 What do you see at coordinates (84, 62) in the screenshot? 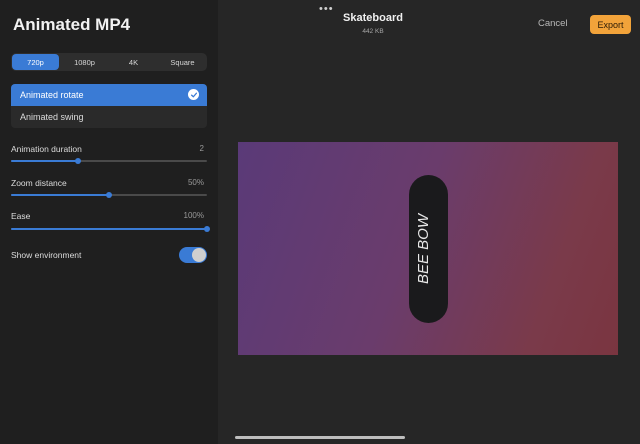
I see `tab-1080p: 1080p` at bounding box center [84, 62].